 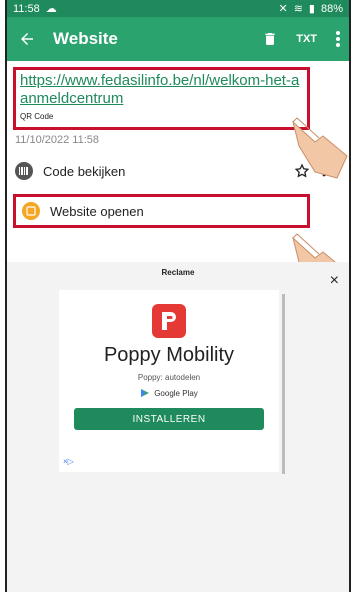 I want to click on status-right: ✕ ≋ ▮ 88%, so click(x=310, y=9).